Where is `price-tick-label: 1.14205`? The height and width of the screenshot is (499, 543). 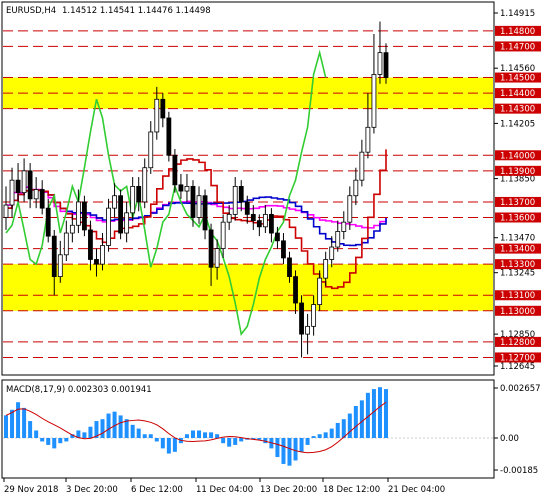
price-tick-label: 1.14205 is located at coordinates (517, 124).